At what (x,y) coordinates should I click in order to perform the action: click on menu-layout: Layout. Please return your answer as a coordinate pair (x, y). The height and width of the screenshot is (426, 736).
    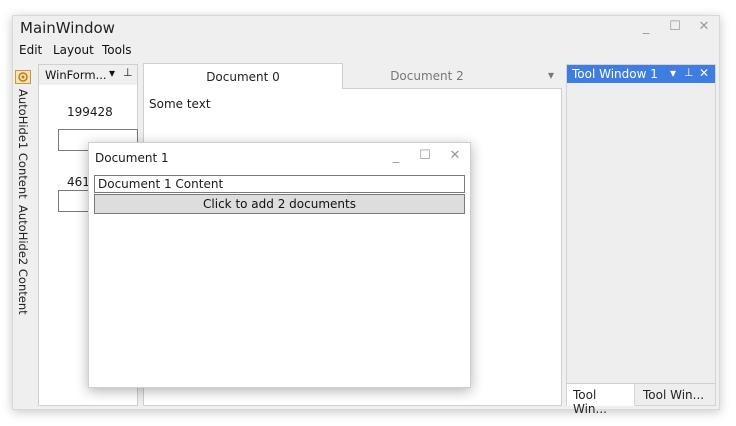
    Looking at the image, I should click on (73, 50).